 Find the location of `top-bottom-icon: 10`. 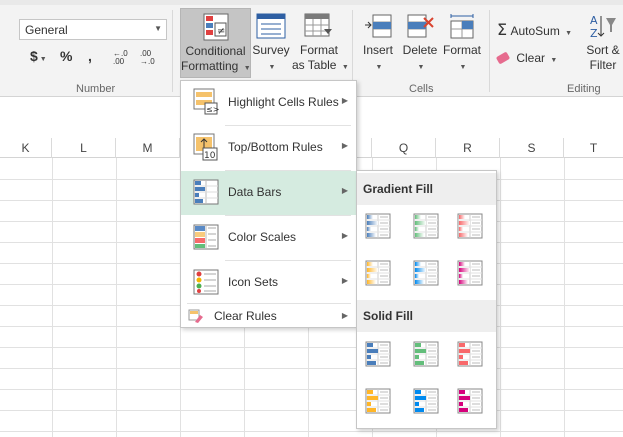

top-bottom-icon: 10 is located at coordinates (206, 147).